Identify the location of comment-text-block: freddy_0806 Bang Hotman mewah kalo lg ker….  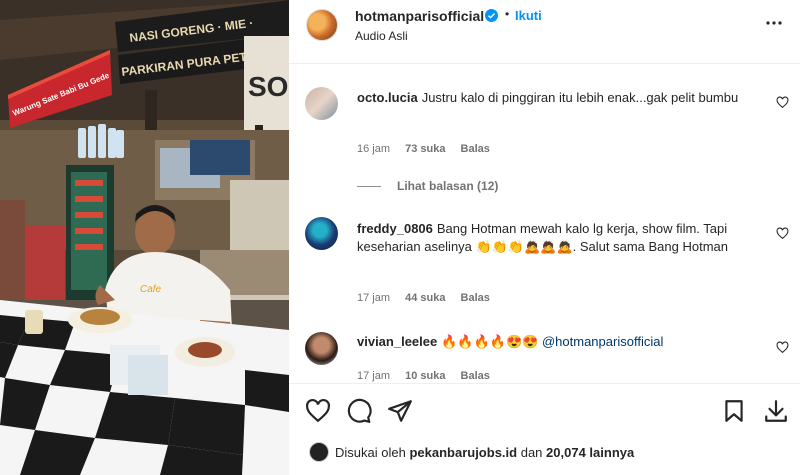
(557, 238).